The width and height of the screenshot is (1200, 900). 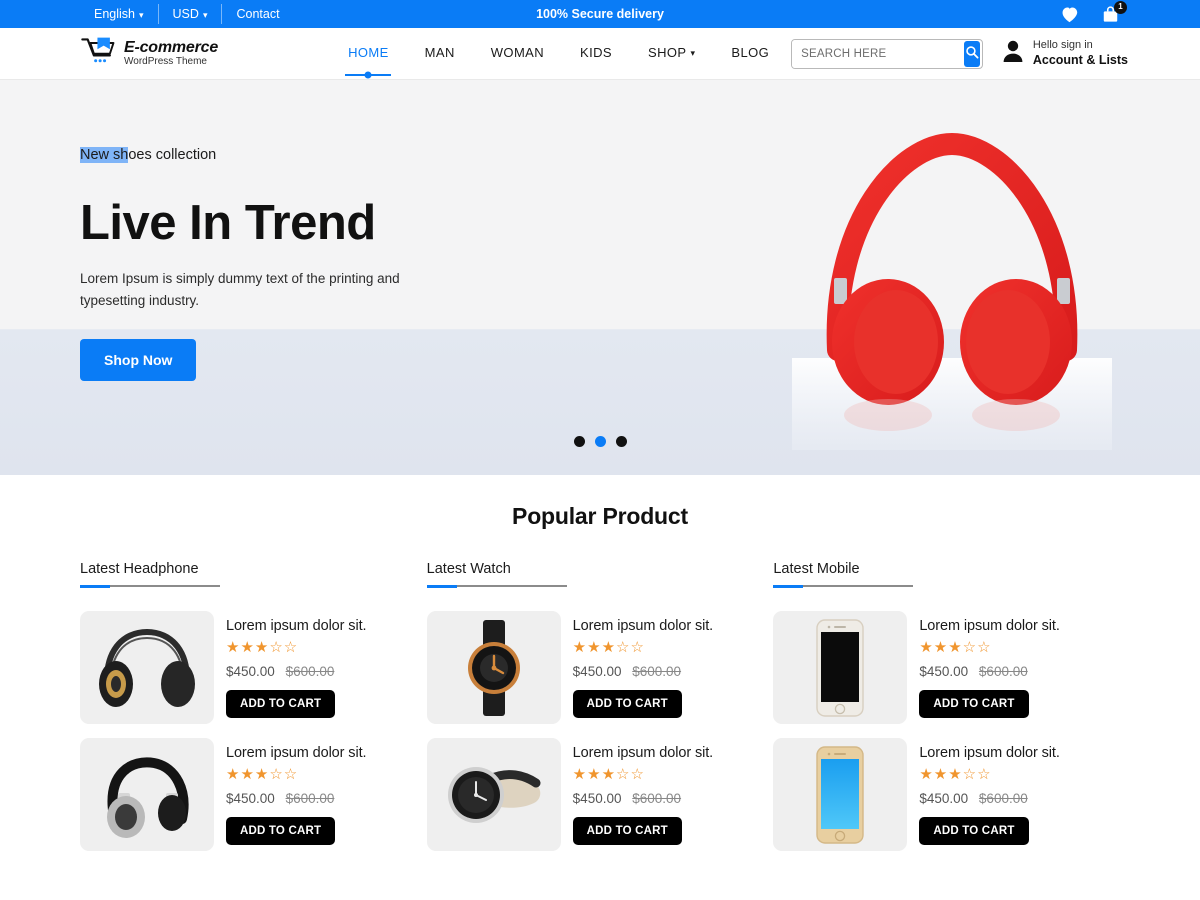 What do you see at coordinates (139, 569) in the screenshot?
I see `column-heading: Latest Headphone` at bounding box center [139, 569].